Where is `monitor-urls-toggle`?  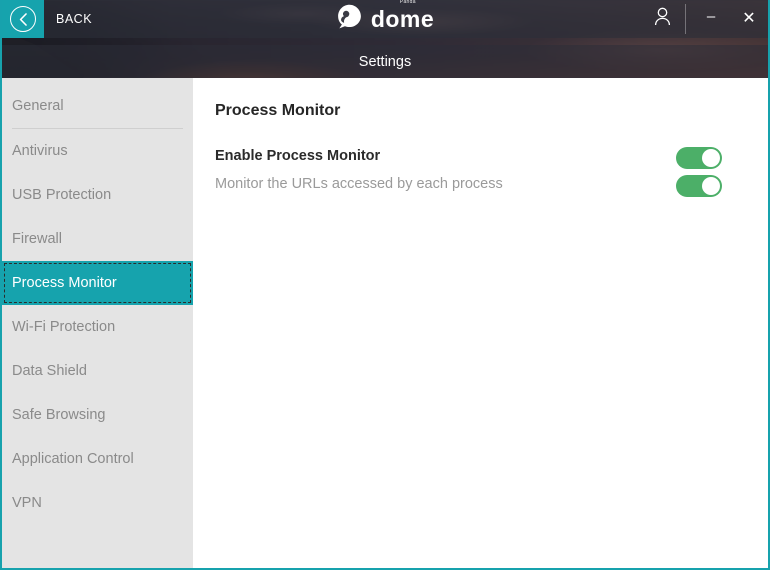
monitor-urls-toggle is located at coordinates (699, 186).